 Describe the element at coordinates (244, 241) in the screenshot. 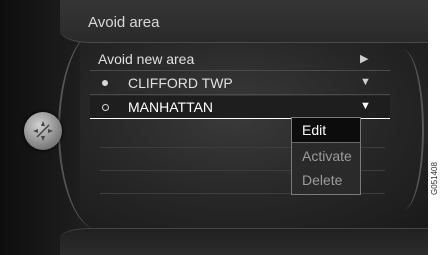

I see `bottom-bar` at that location.